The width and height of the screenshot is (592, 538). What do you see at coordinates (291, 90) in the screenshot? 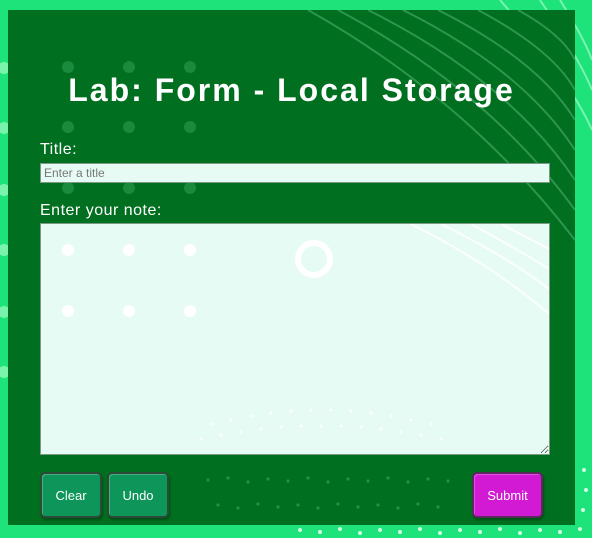
I see `page-title: Lab: Form - Local Storage` at bounding box center [291, 90].